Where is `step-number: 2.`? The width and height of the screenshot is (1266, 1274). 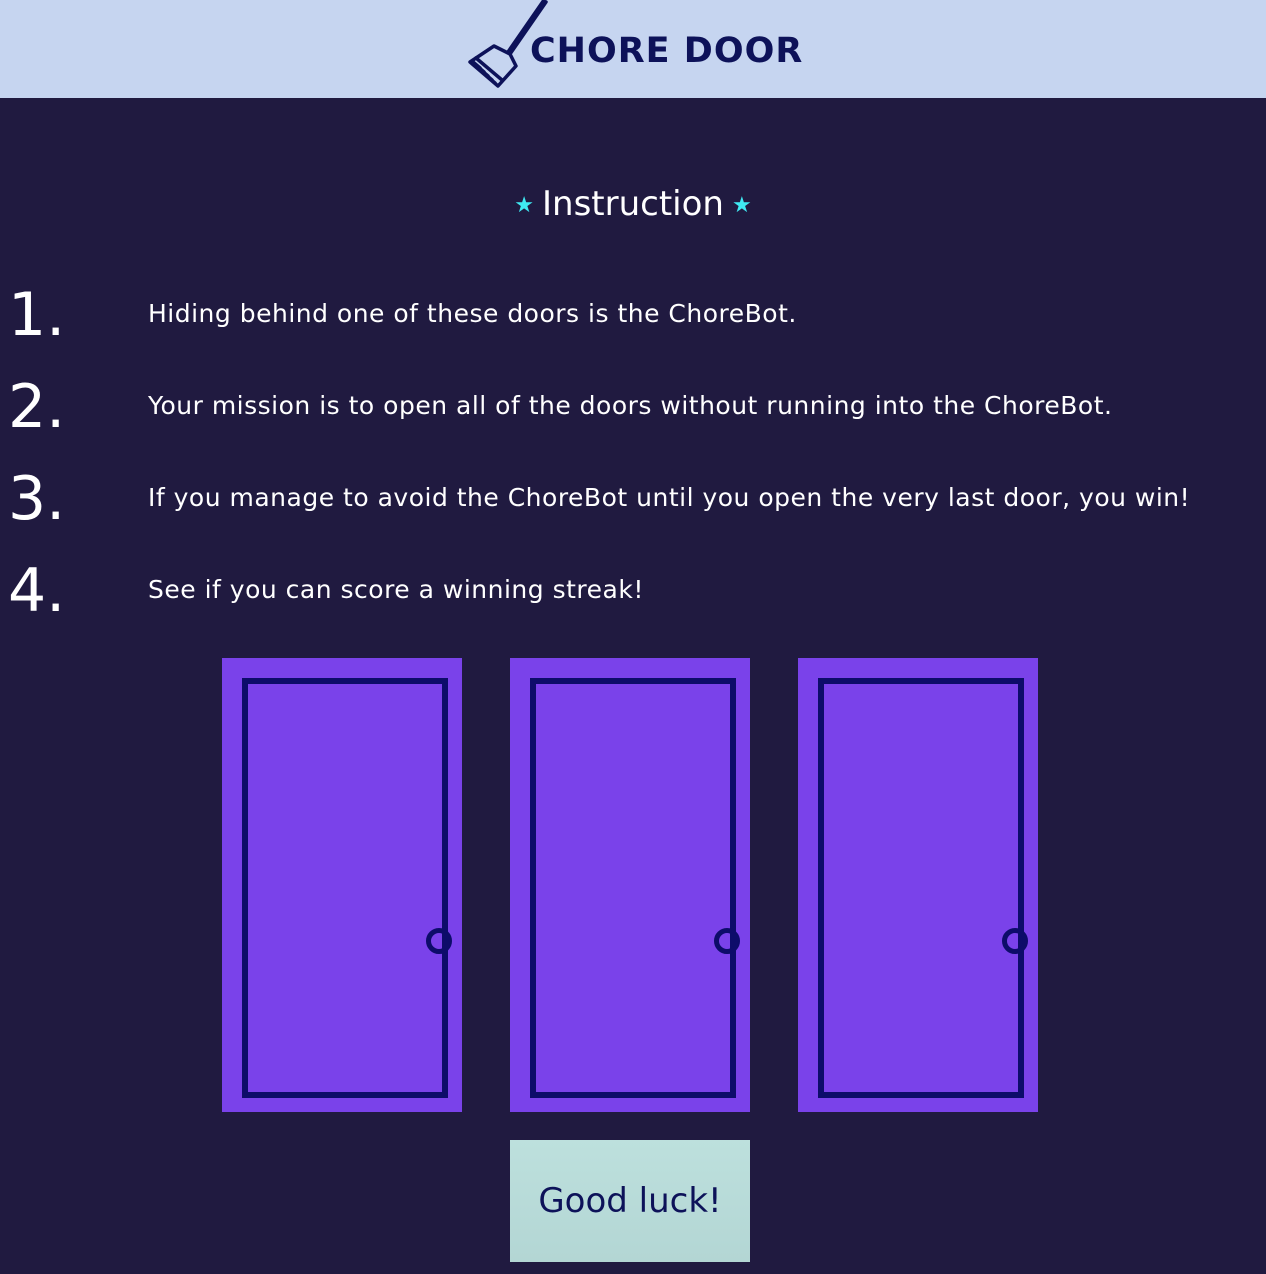
step-number: 2. is located at coordinates (37, 407).